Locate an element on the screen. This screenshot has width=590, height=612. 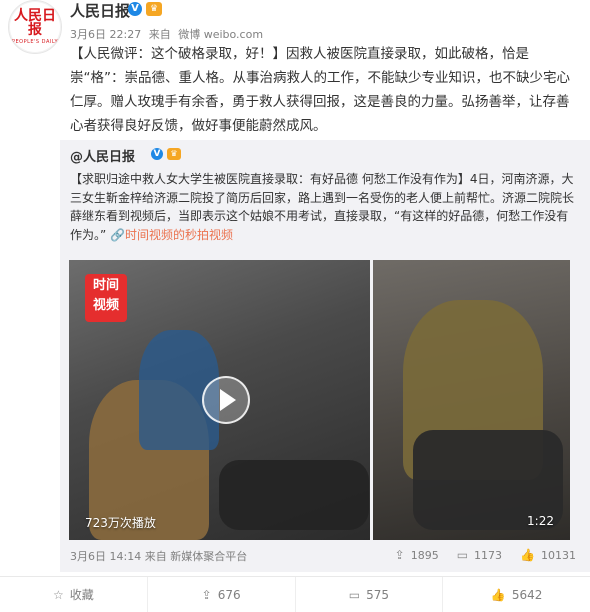
share-button: ⇪ 676 is located at coordinates (222, 594).